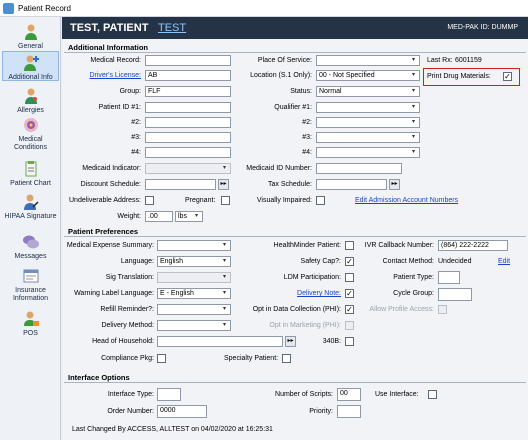  Describe the element at coordinates (182, 411) in the screenshot. I see `order-number-input: 0000` at that location.